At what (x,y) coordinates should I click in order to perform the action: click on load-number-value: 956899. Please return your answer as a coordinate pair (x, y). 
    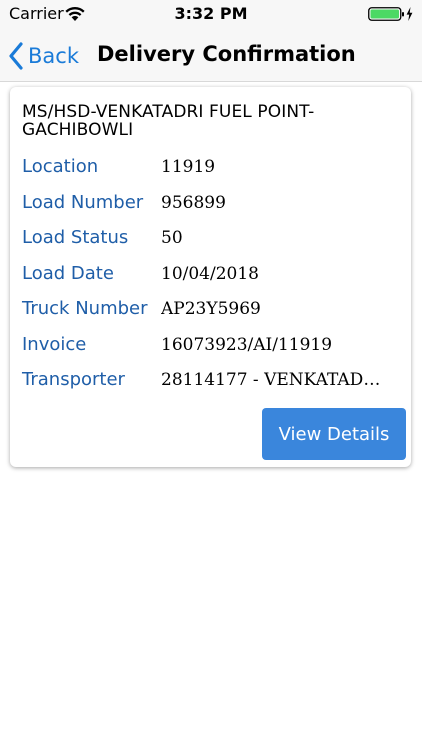
    Looking at the image, I should click on (193, 203).